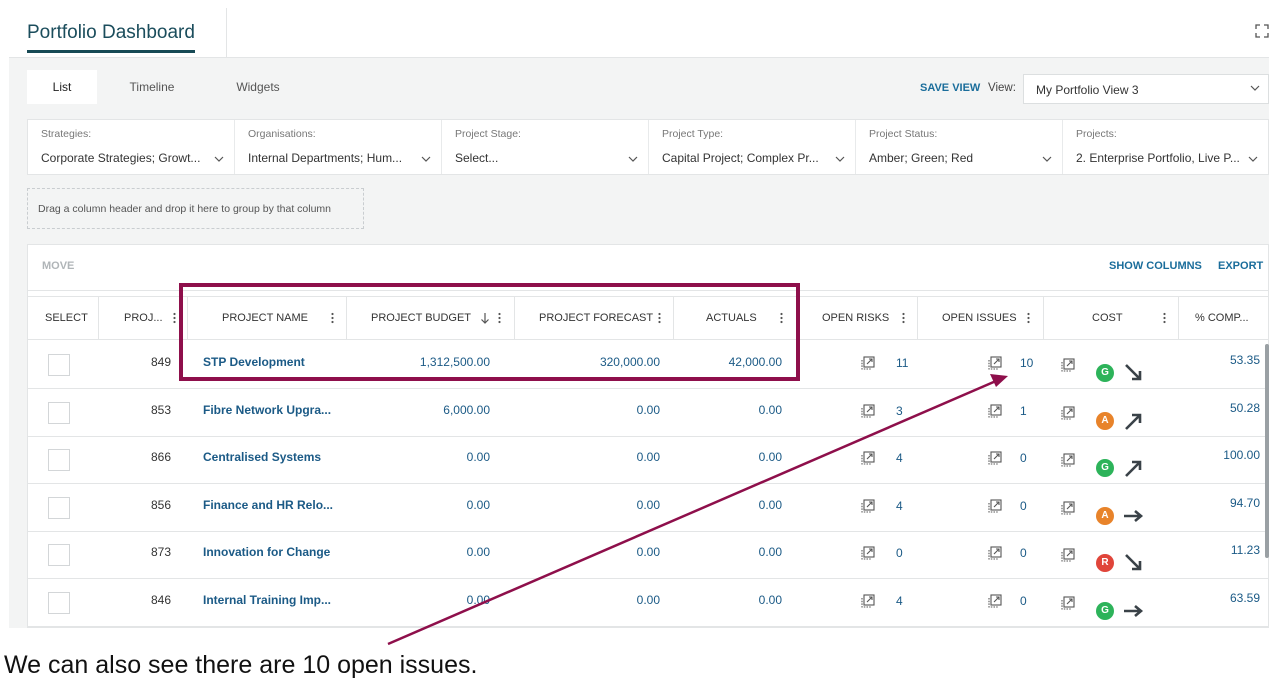  Describe the element at coordinates (902, 363) in the screenshot. I see `open-risks-count: 11` at that location.